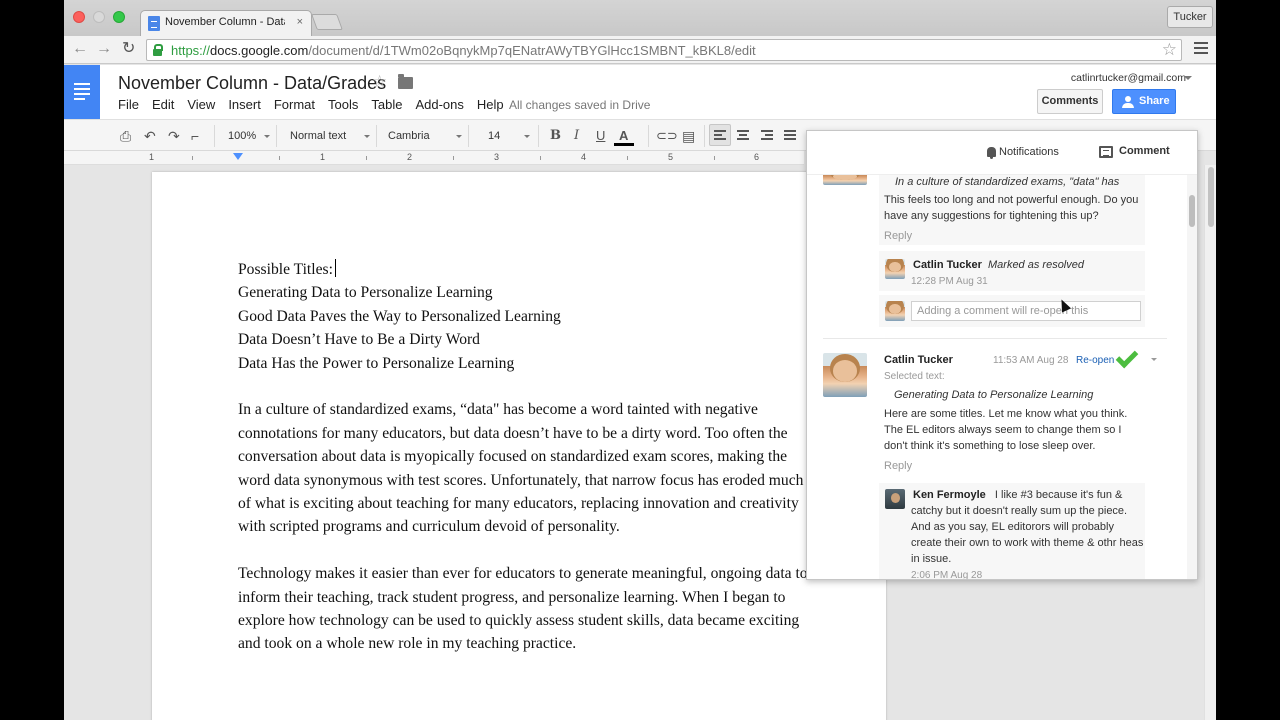  I want to click on tab-close-icon: ×, so click(300, 22).